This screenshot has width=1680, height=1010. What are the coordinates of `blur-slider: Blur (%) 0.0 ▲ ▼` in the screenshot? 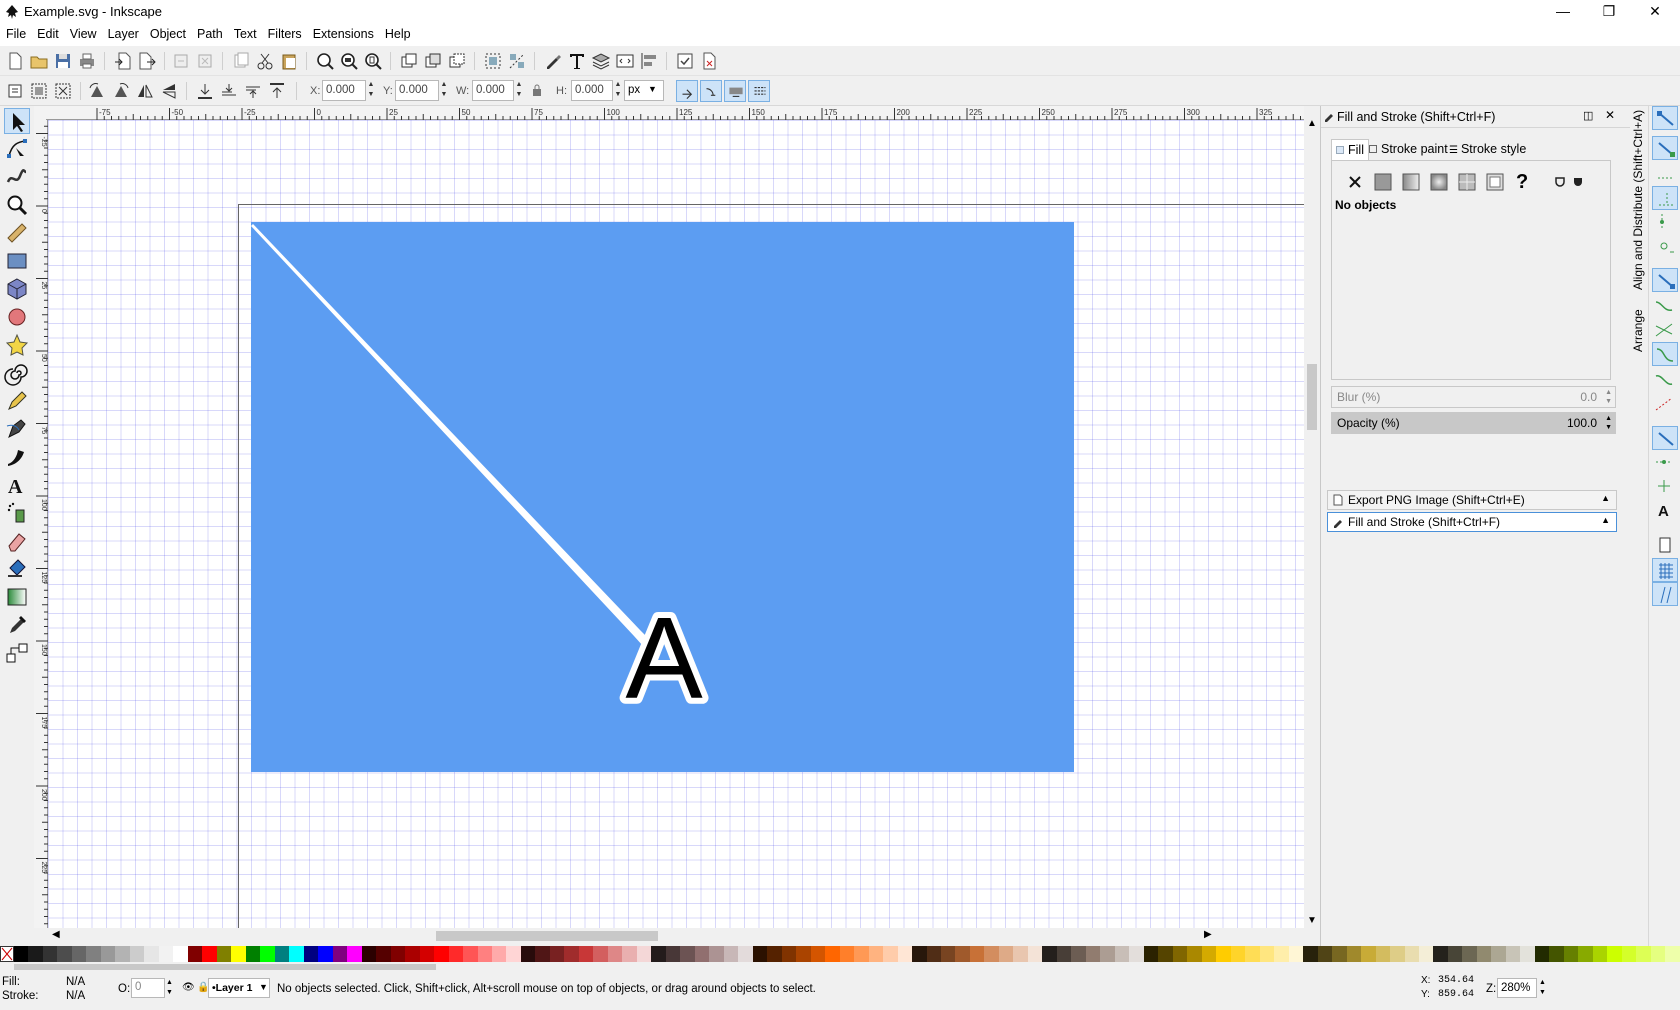 It's located at (1473, 397).